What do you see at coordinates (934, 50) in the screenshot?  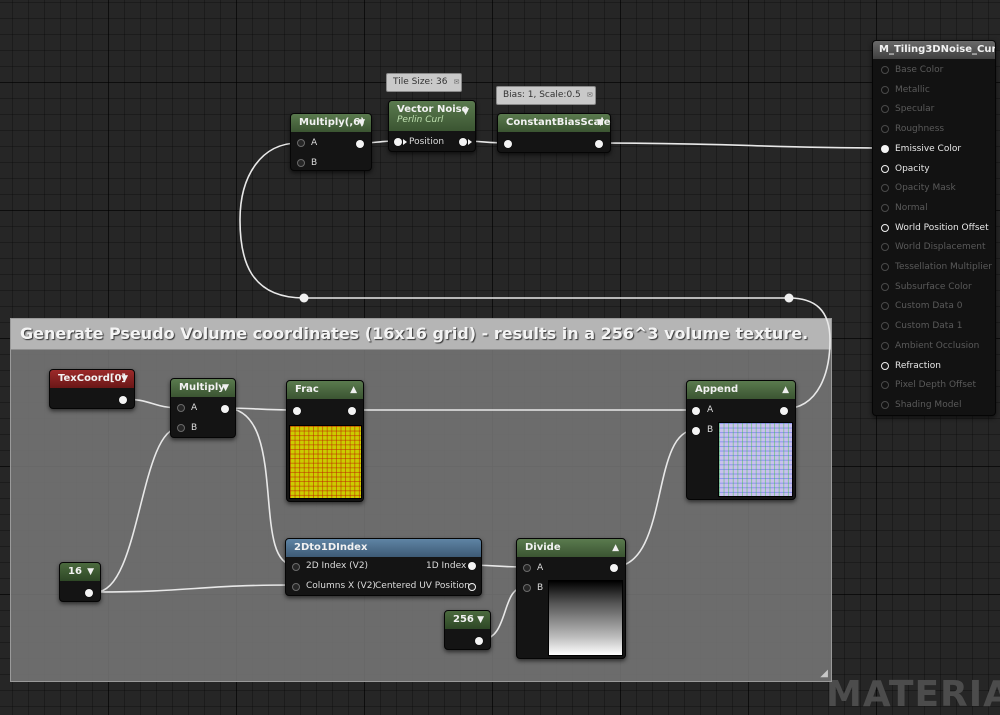 I see `material-result-title: M_Tiling3DNoise_Curl` at bounding box center [934, 50].